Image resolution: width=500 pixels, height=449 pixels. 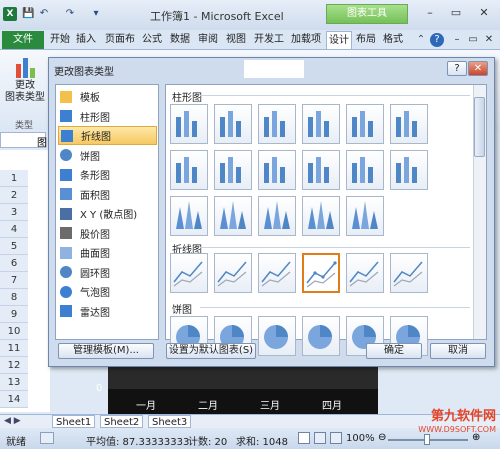 I want to click on tab-page-layout: 页面布, so click(x=120, y=40).